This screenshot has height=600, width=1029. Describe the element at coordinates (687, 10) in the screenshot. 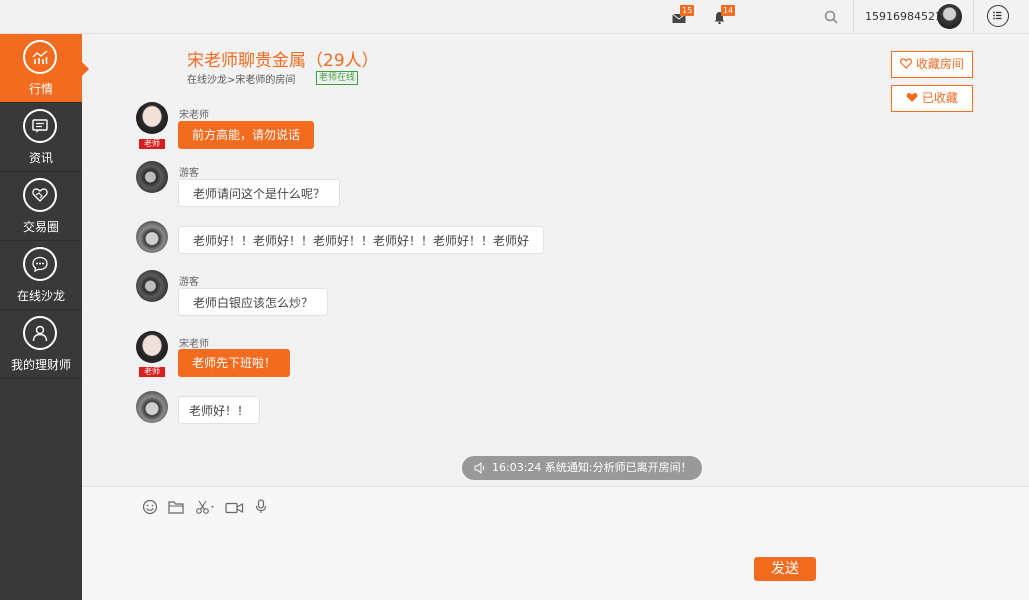

I see `mail-badge: 15` at that location.